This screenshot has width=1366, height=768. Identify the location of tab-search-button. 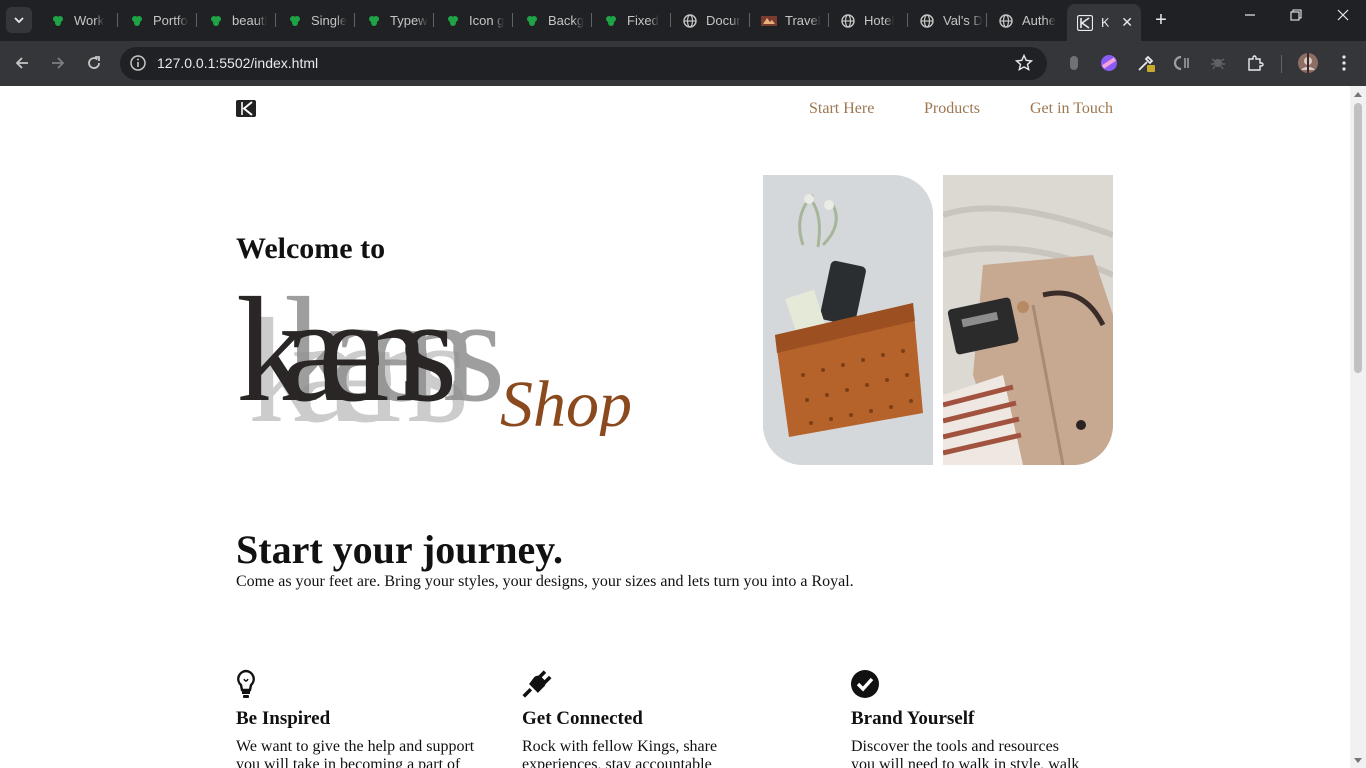
(19, 20).